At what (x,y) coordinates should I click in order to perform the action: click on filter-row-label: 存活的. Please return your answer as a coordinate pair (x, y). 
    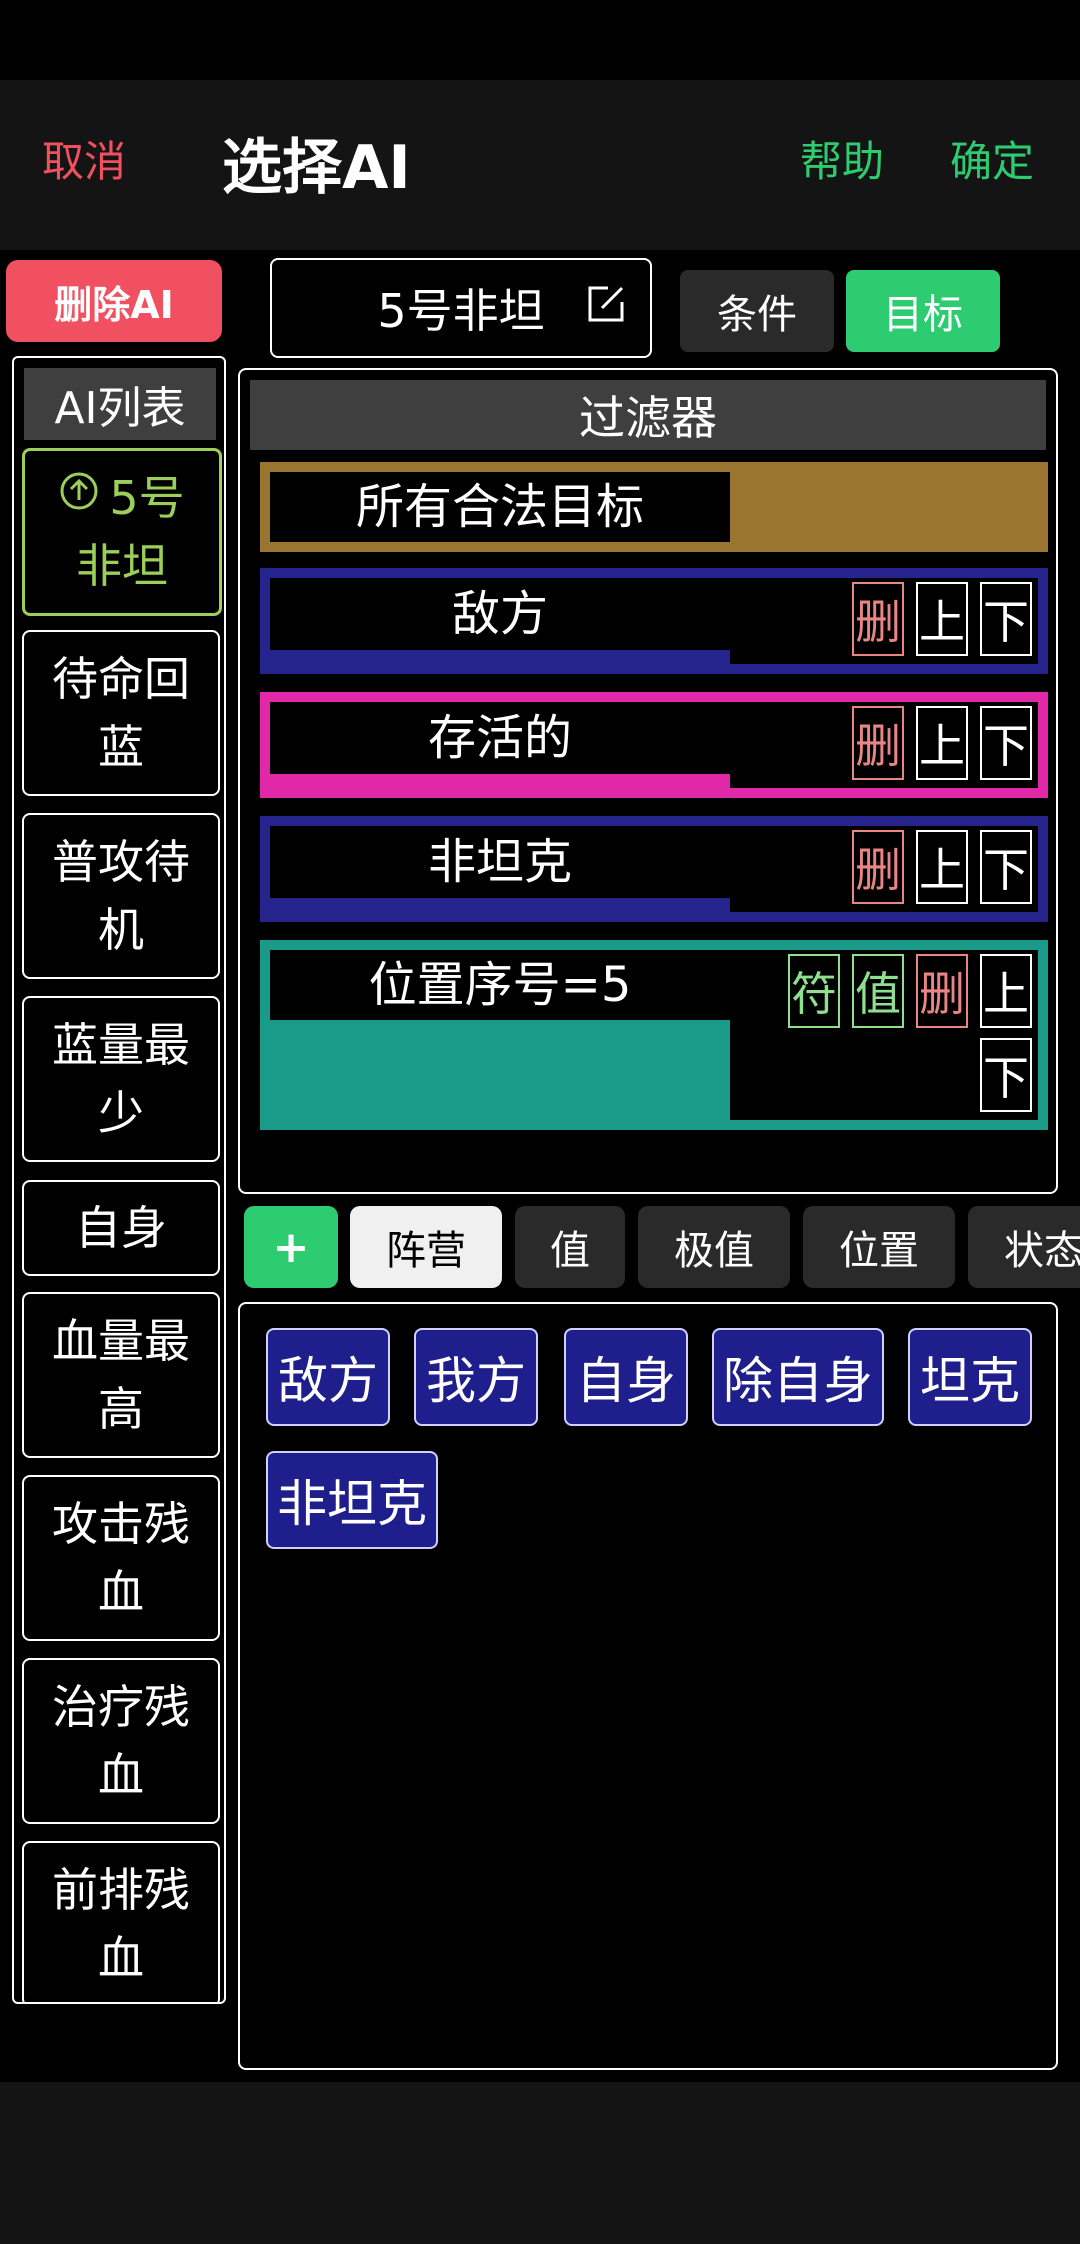
    Looking at the image, I should click on (499, 738).